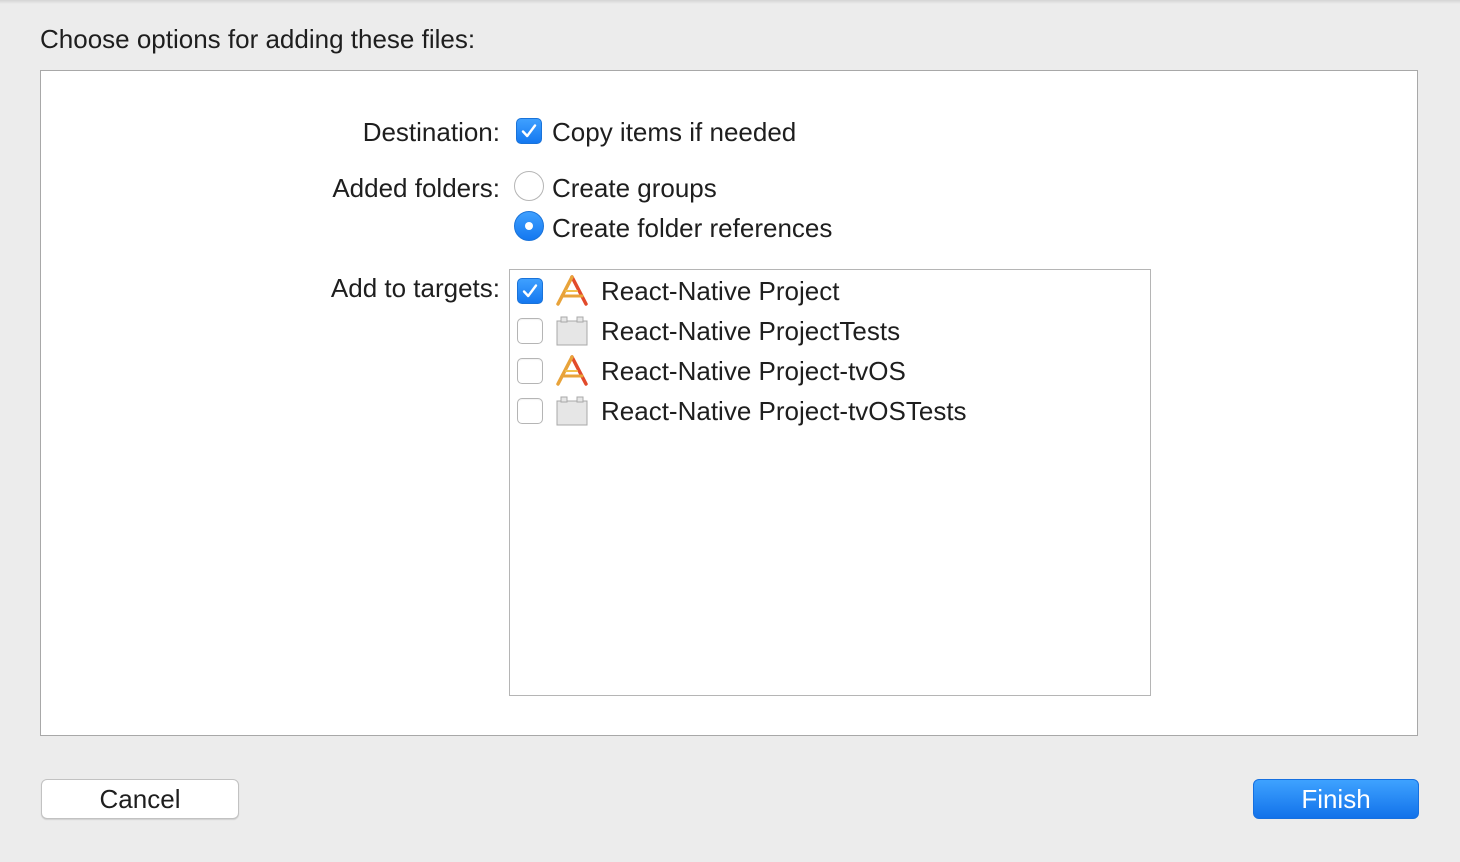  I want to click on copy-items-checkbox, so click(529, 131).